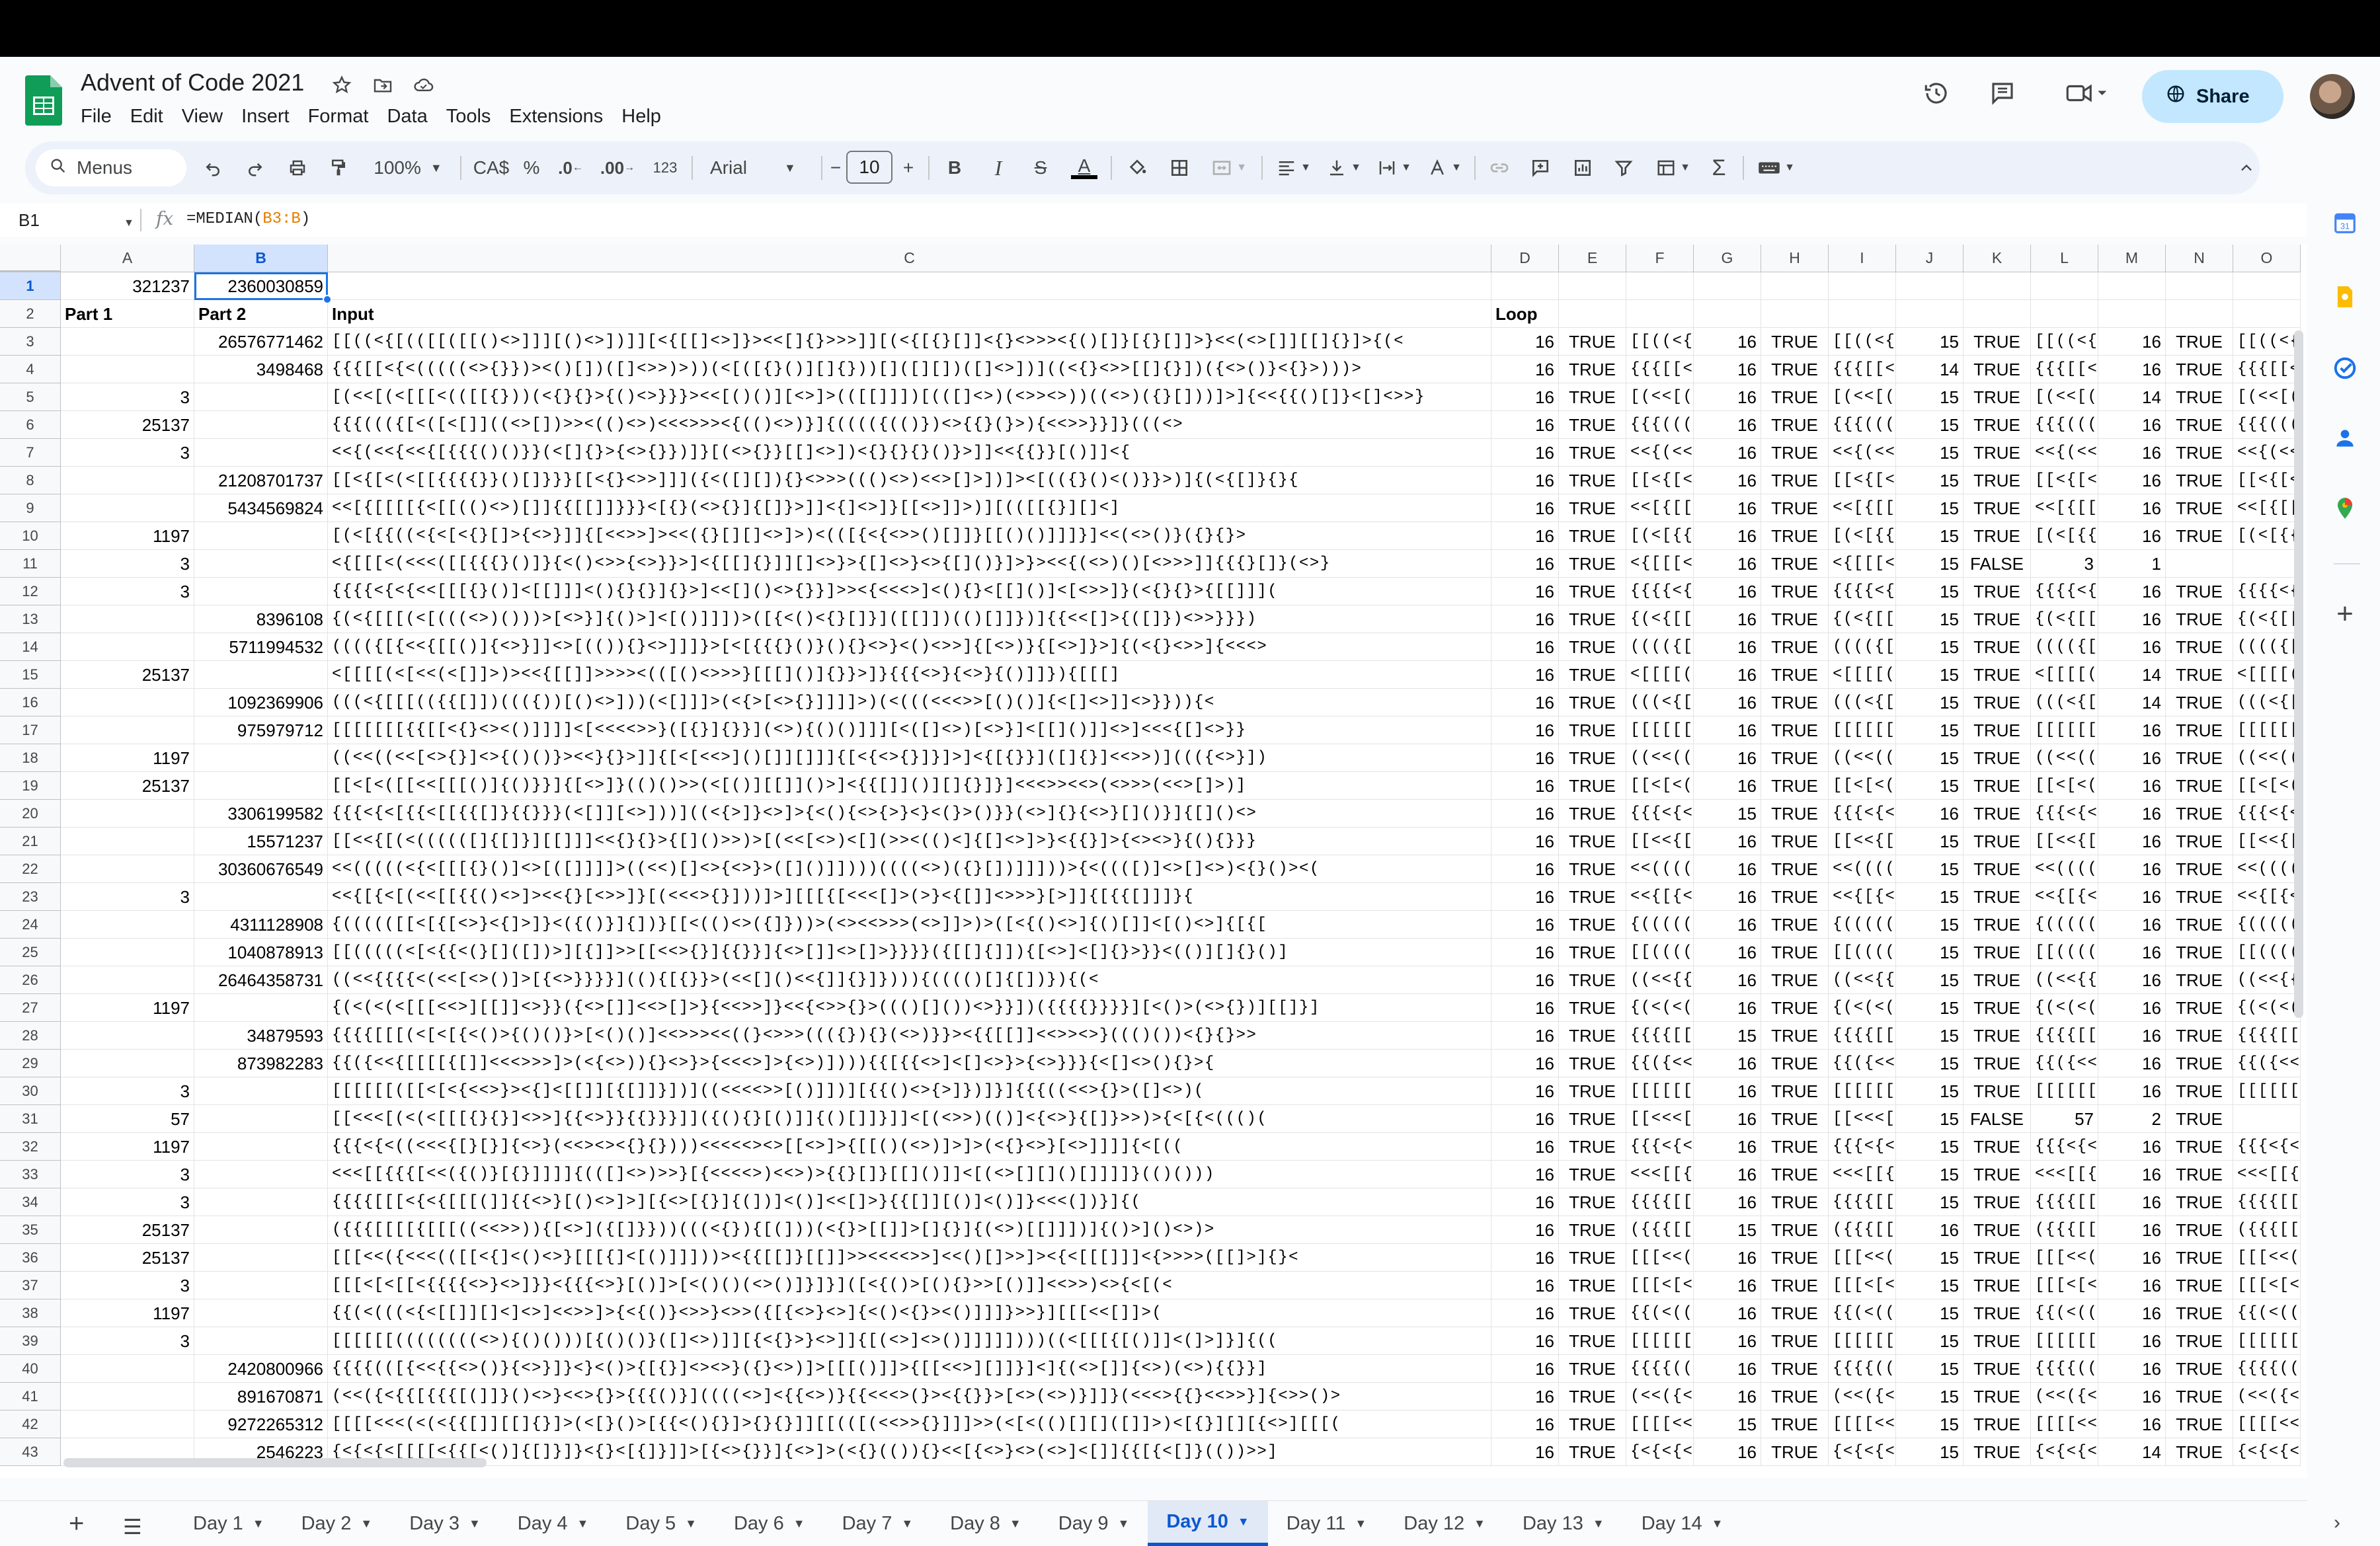 The width and height of the screenshot is (2380, 1546). I want to click on formula-input: =MEDIAN(B3:B), so click(248, 219).